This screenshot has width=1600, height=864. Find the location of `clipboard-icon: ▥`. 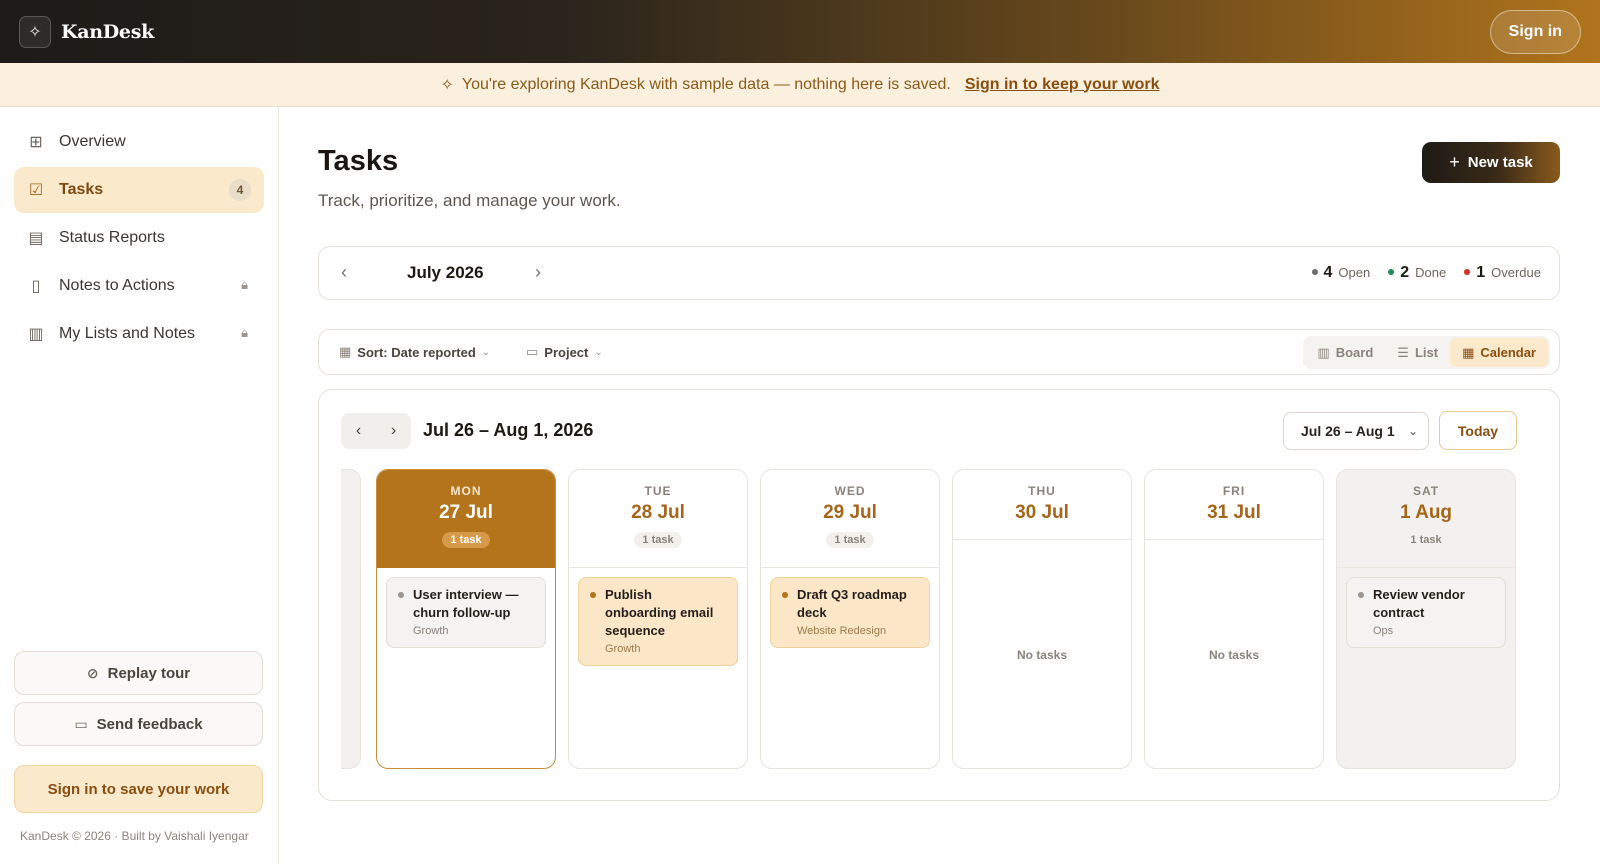

clipboard-icon: ▥ is located at coordinates (36, 334).